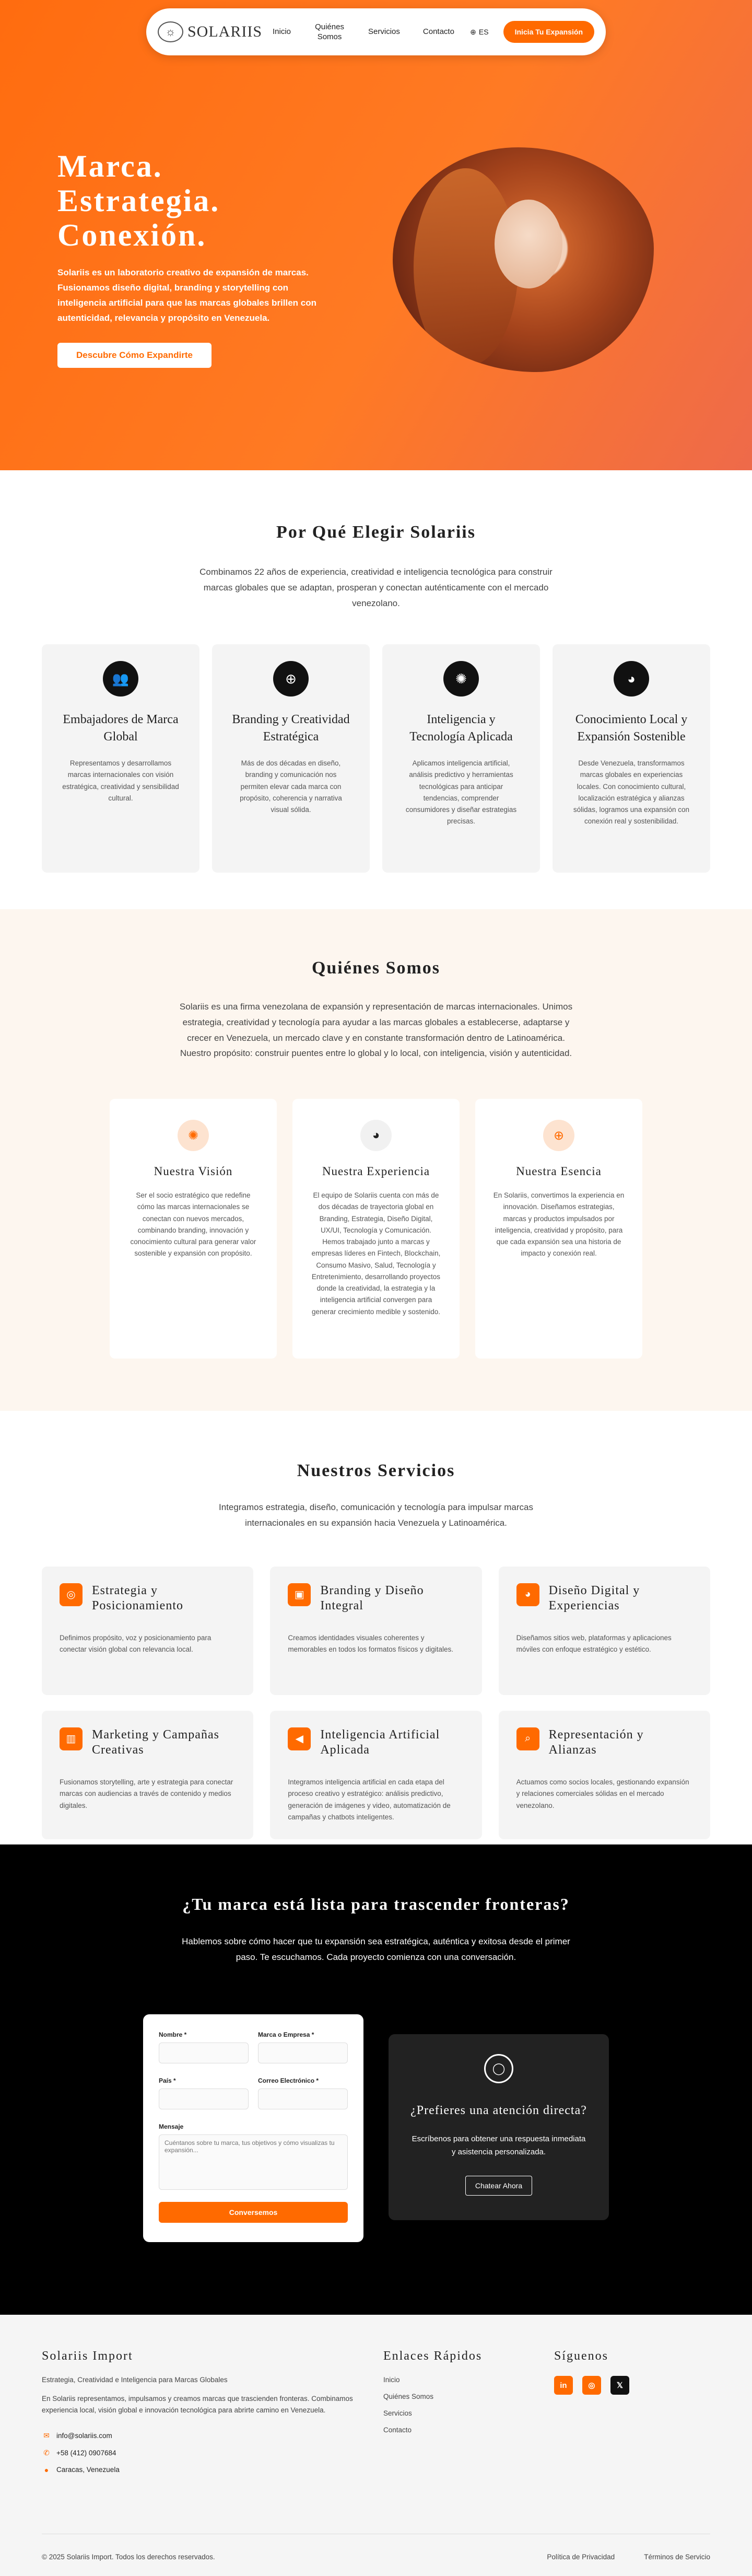  I want to click on truck-icon: ▣, so click(299, 1594).